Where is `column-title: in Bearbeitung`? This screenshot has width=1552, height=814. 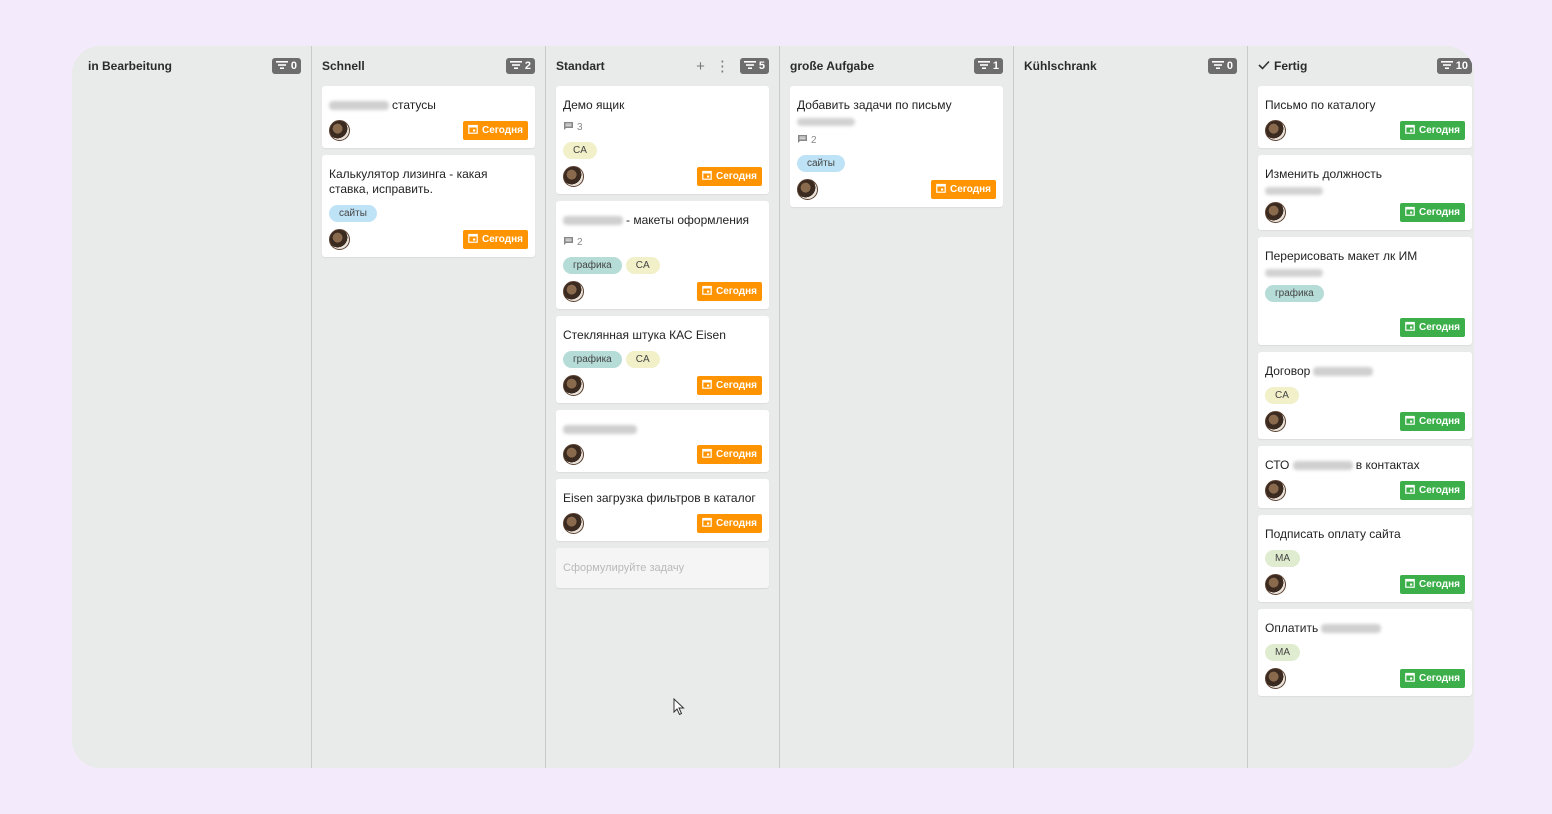
column-title: in Bearbeitung is located at coordinates (177, 66).